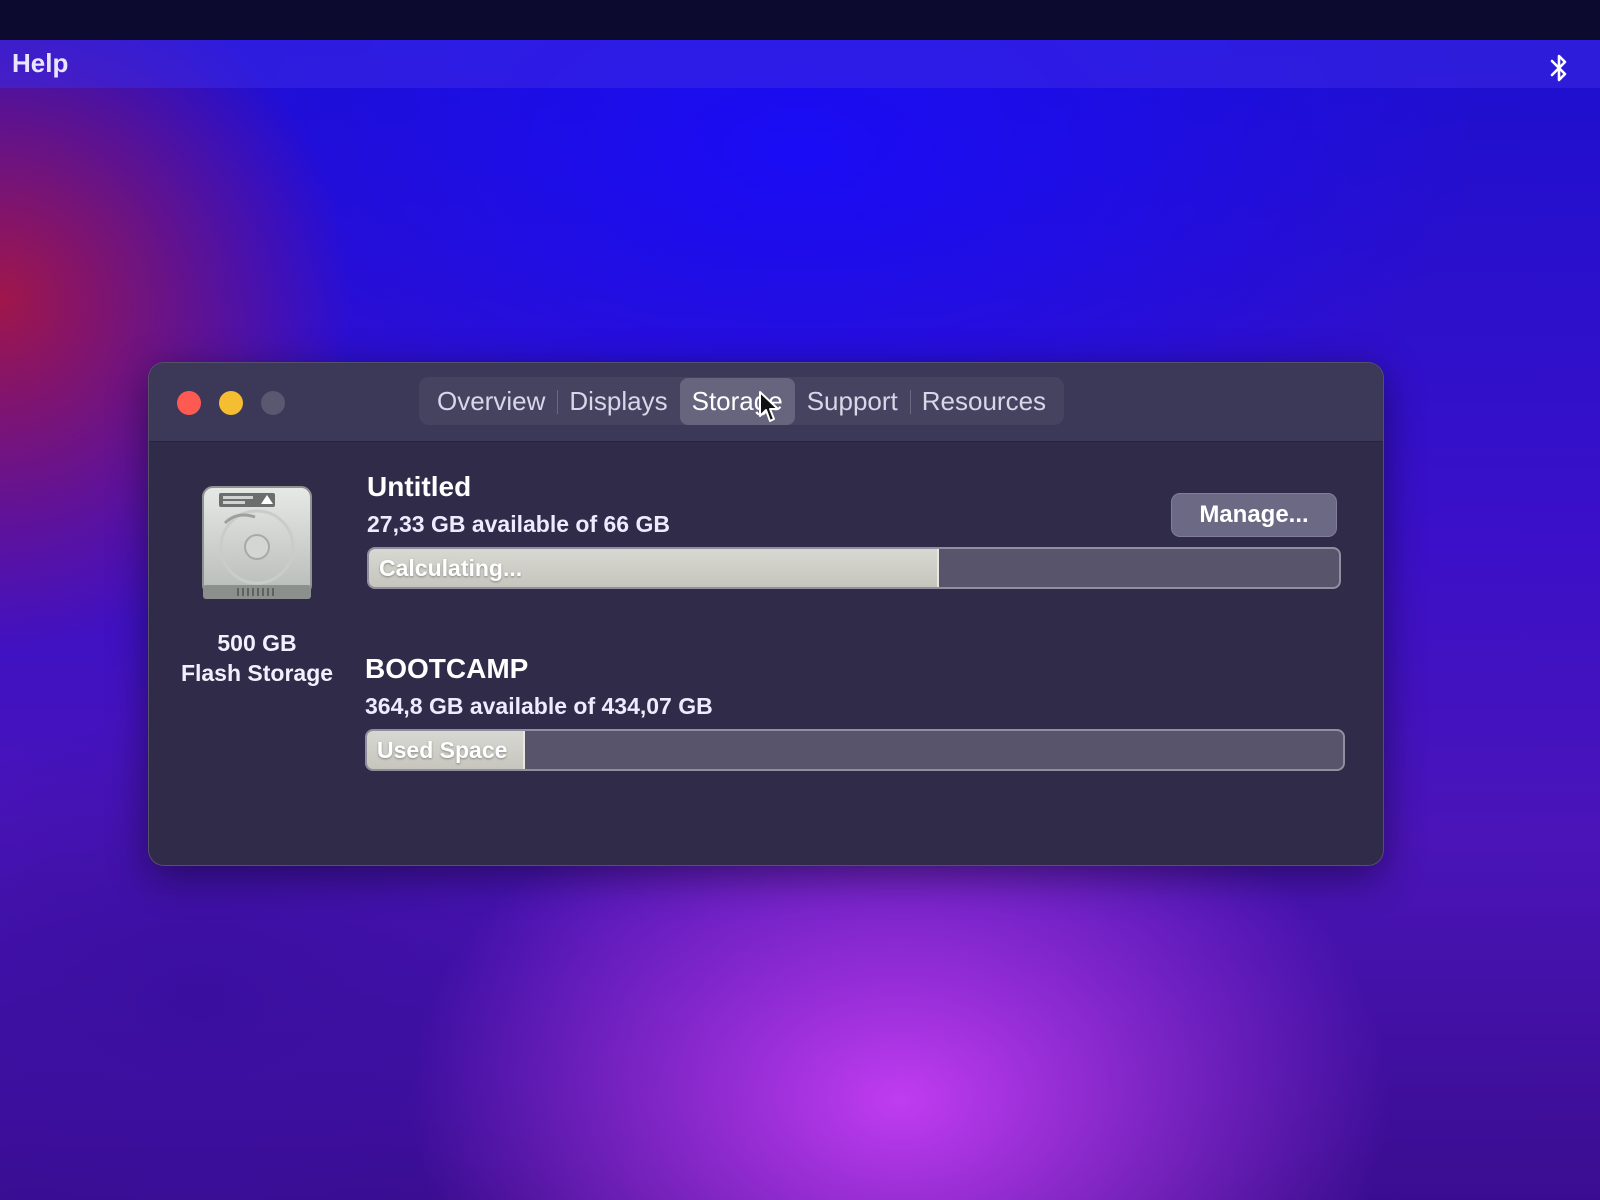 The width and height of the screenshot is (1600, 1200). I want to click on minimize-button, so click(231, 403).